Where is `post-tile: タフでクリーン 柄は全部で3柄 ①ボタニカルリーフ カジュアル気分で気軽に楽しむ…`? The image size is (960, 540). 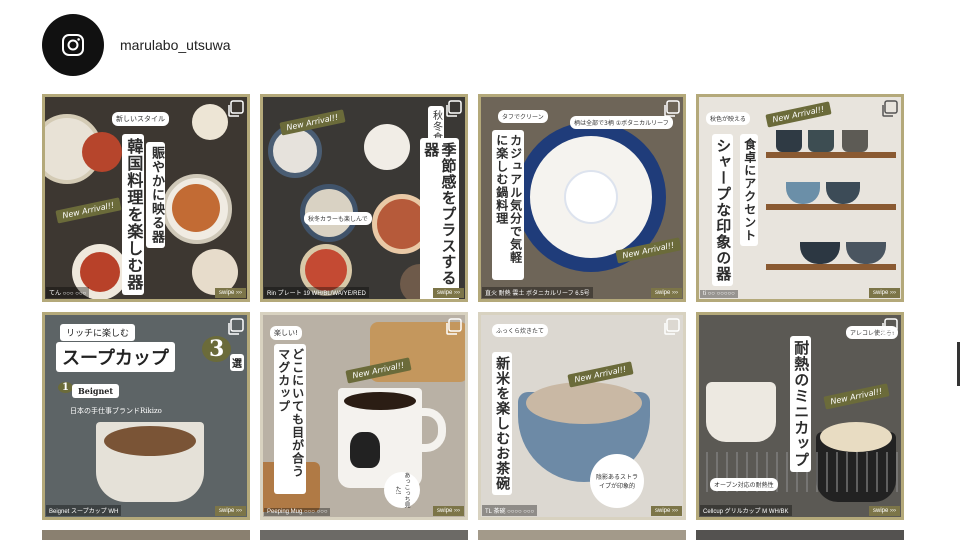 post-tile: タフでクリーン 柄は全部で3柄 ①ボタニカルリーフ カジュアル気分で気軽に楽しむ… is located at coordinates (582, 198).